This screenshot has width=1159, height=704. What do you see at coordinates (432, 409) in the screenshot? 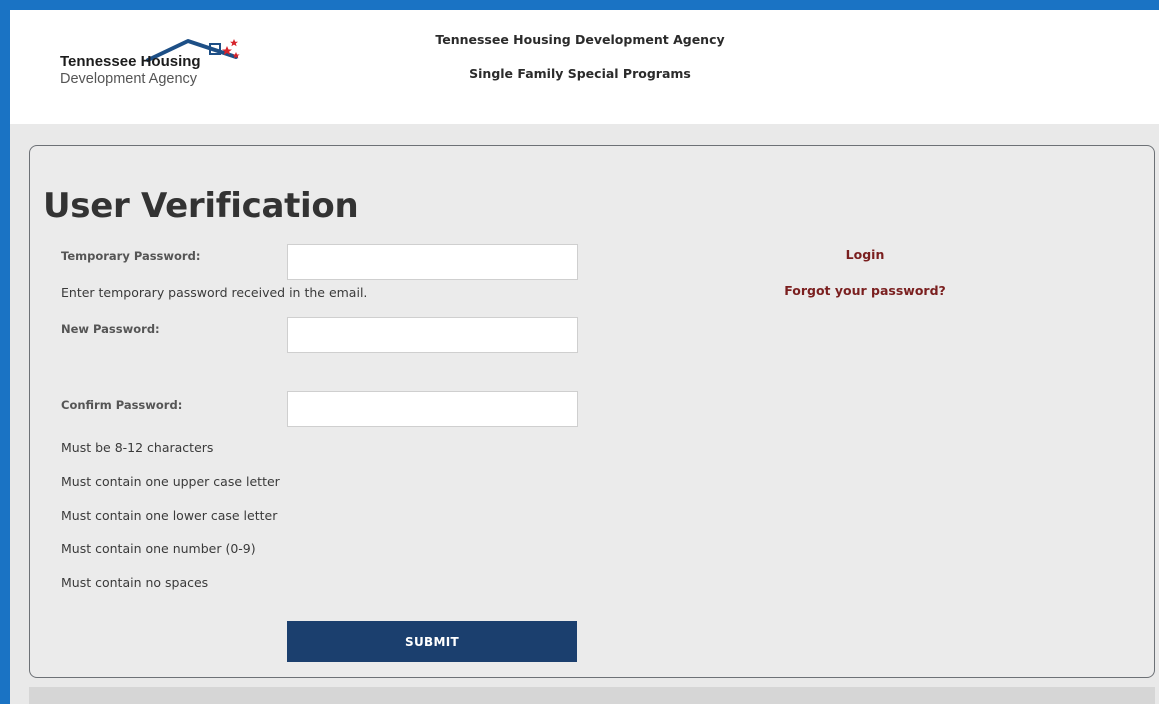
I see `confirm-password-input` at bounding box center [432, 409].